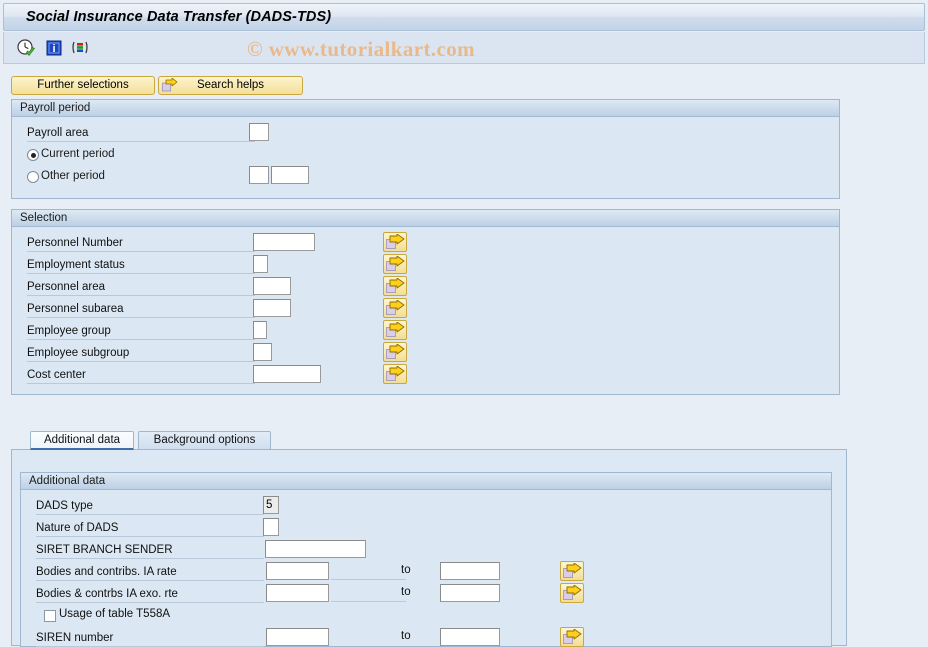 The height and width of the screenshot is (647, 928). Describe the element at coordinates (271, 527) in the screenshot. I see `nature-of-dads-input` at that location.